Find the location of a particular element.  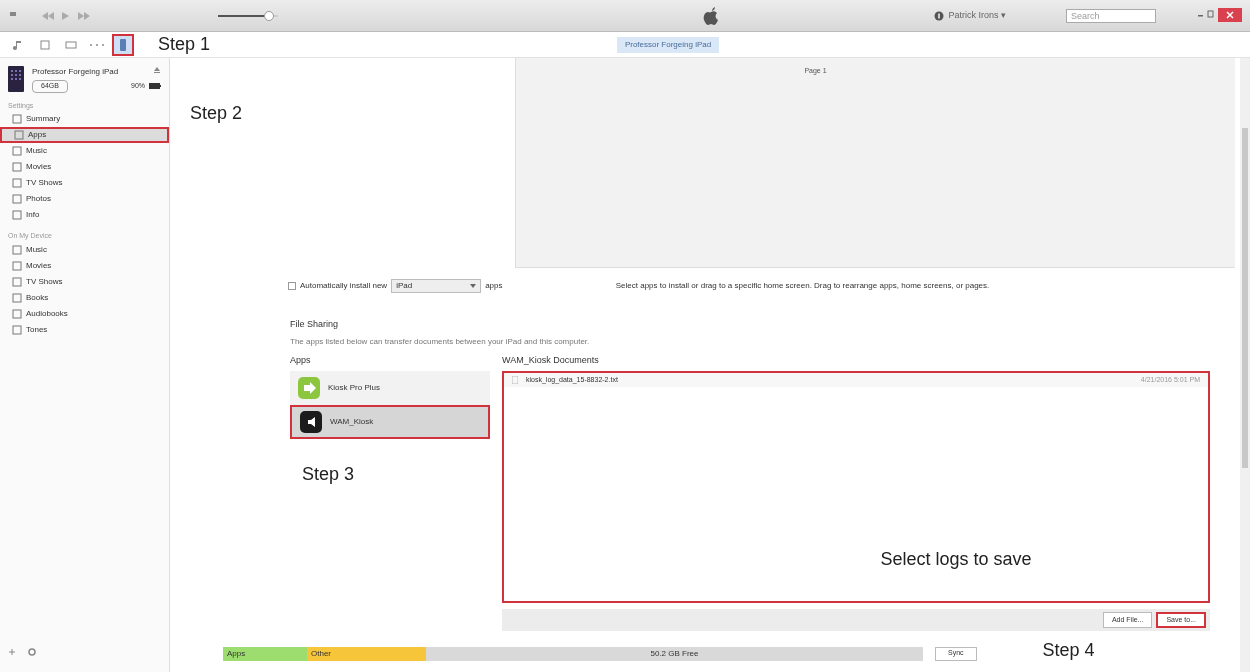

hint-text: Select apps to install or drag to a specific home screen. Drag to rearrange apps, home screens, or pages. is located at coordinates (802, 286).